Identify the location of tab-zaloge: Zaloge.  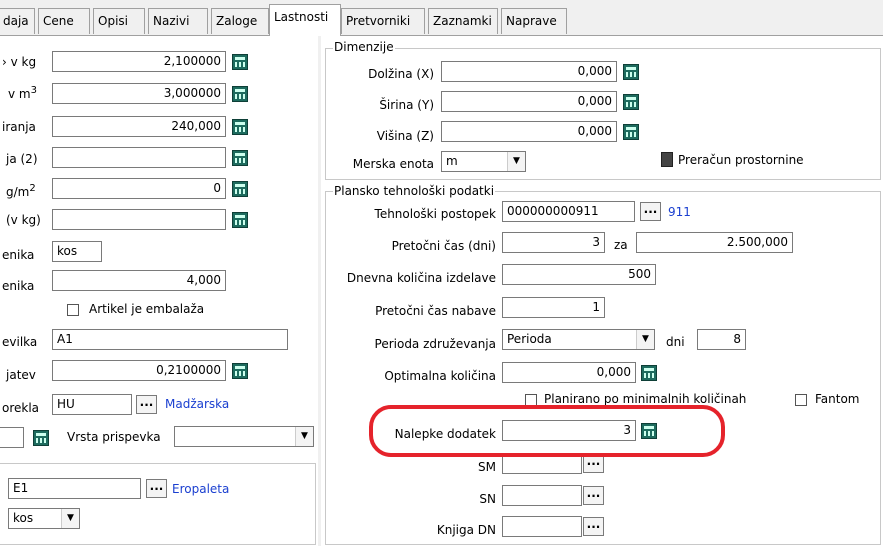
(240, 21).